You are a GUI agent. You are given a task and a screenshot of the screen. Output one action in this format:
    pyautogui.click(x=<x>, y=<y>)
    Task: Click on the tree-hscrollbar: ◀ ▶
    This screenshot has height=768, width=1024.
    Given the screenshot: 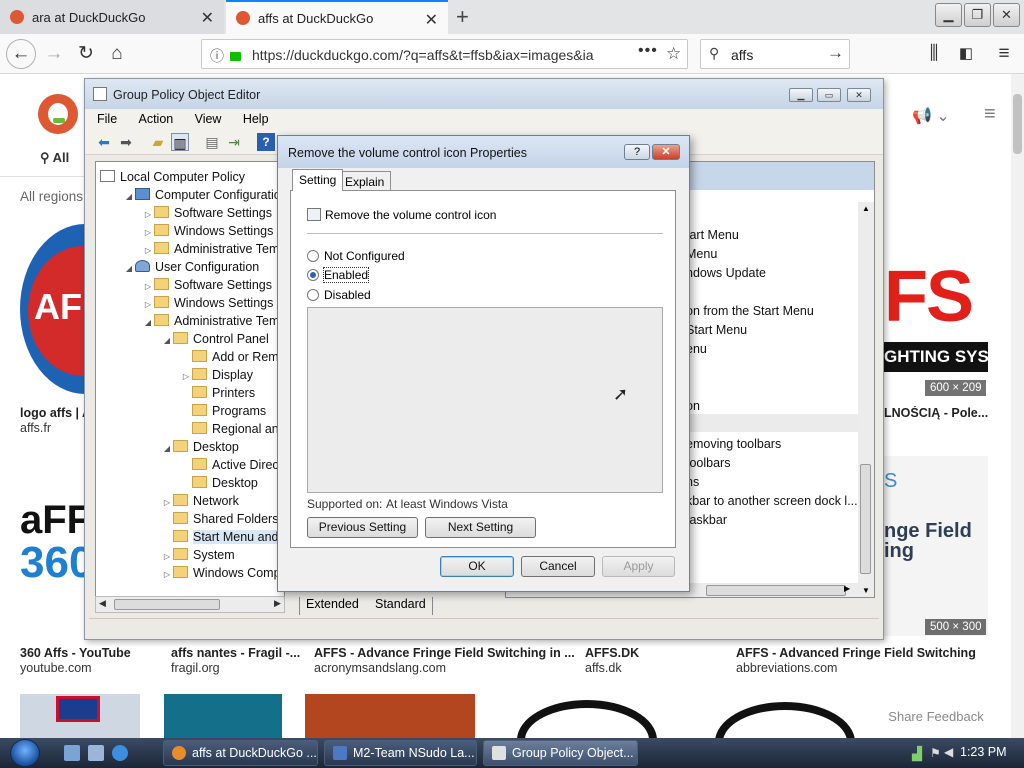 What is the action you would take?
    pyautogui.click(x=190, y=604)
    